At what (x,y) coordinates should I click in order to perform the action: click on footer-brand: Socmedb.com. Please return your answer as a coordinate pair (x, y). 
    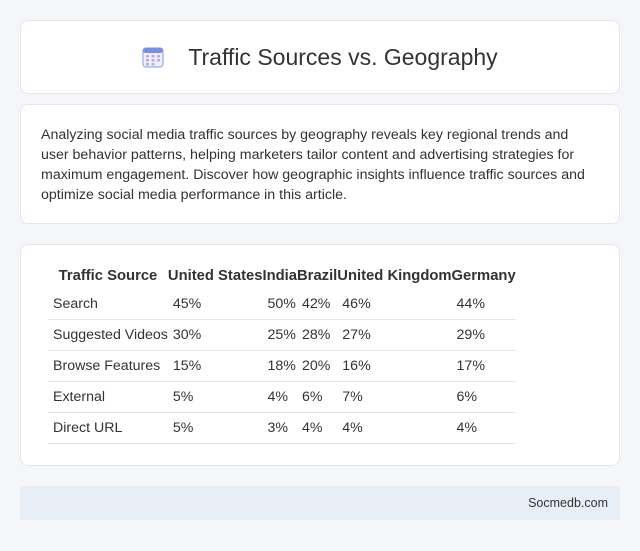
    Looking at the image, I should click on (568, 503).